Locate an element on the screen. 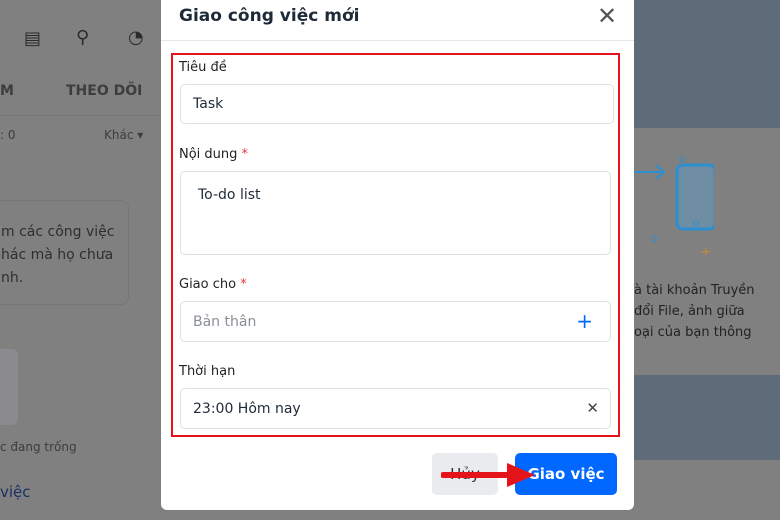 The height and width of the screenshot is (520, 780). red-arrow-annotation is located at coordinates (488, 475).